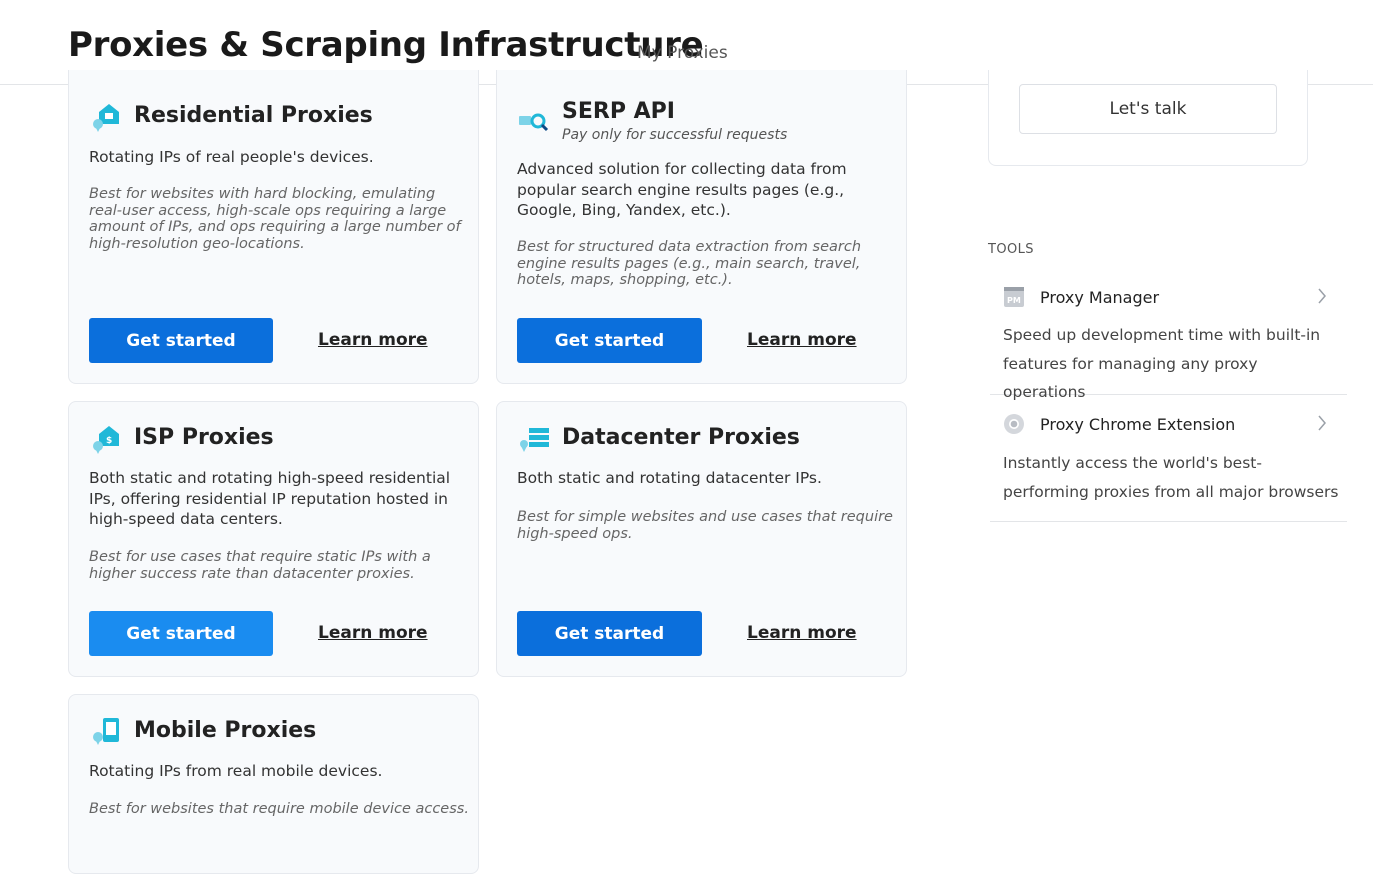 This screenshot has width=1373, height=874. What do you see at coordinates (204, 437) in the screenshot?
I see `card-title: ISP Proxies` at bounding box center [204, 437].